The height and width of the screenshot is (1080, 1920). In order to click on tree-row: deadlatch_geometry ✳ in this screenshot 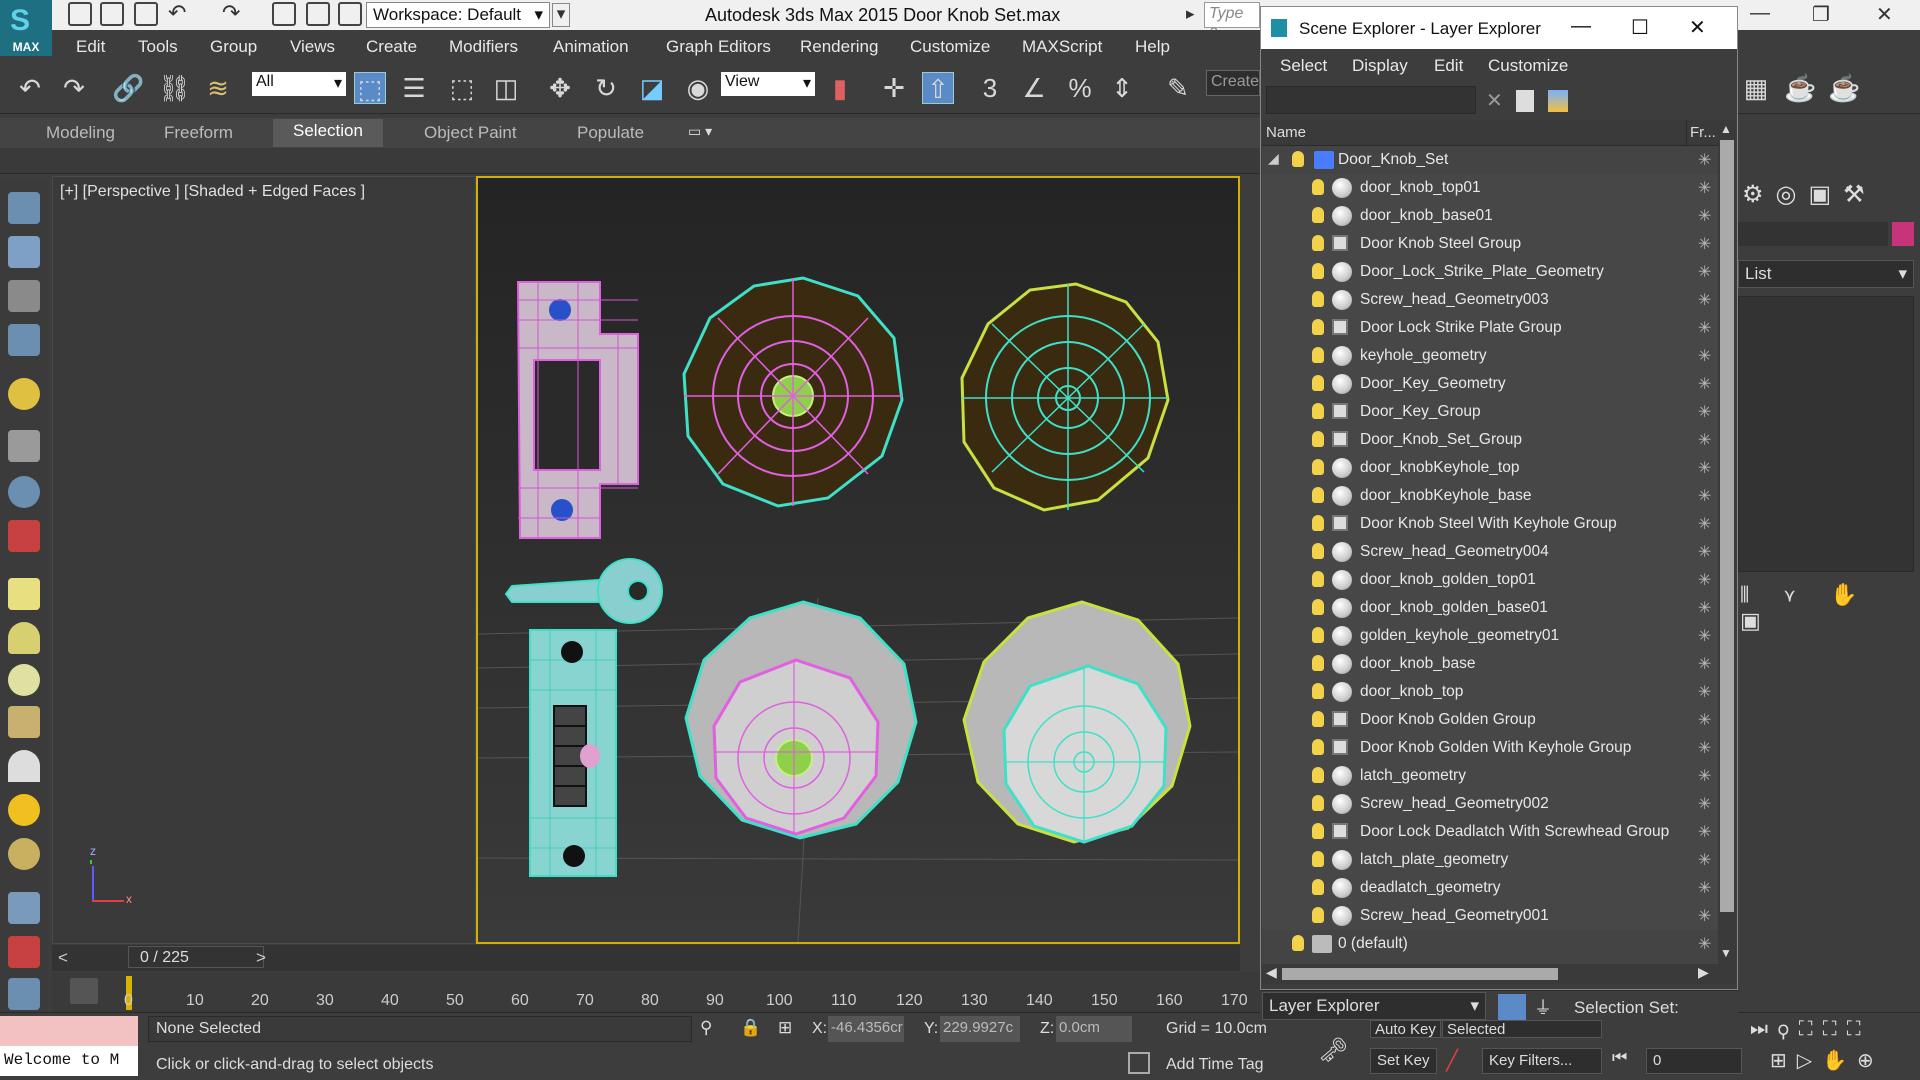, I will do `click(1490, 888)`.